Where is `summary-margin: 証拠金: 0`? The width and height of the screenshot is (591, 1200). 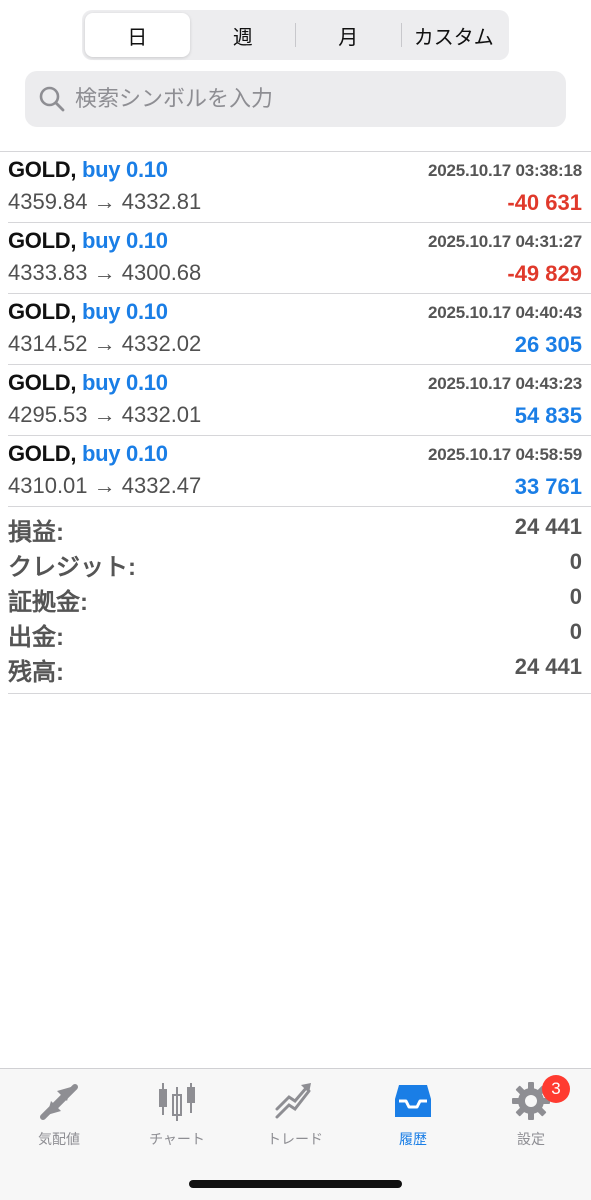
summary-margin: 証拠金: 0 is located at coordinates (295, 599).